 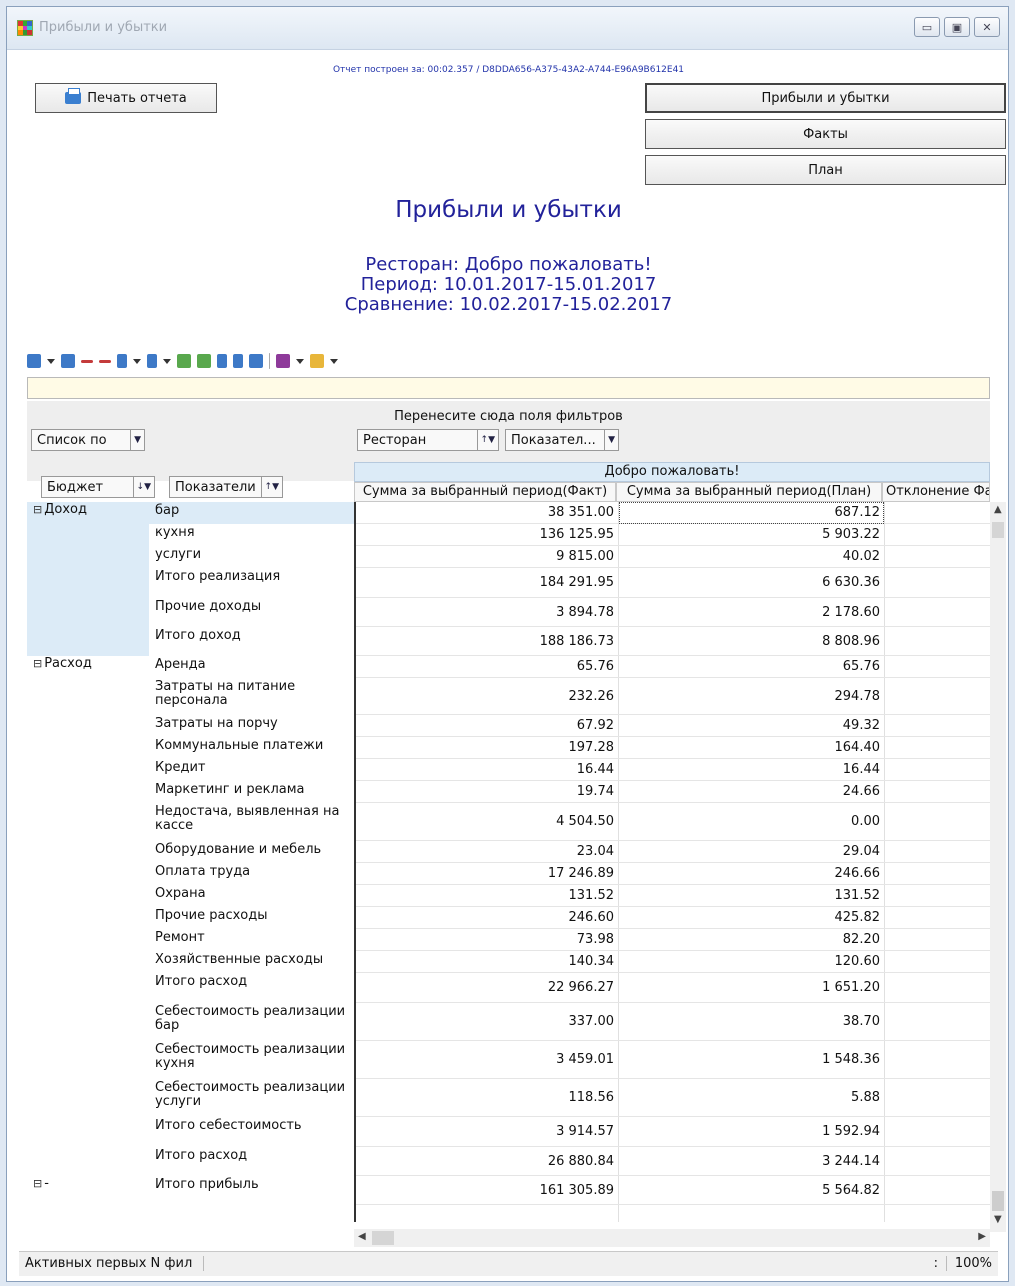 I want to click on plan-cell: 6 630.36, so click(x=752, y=583).